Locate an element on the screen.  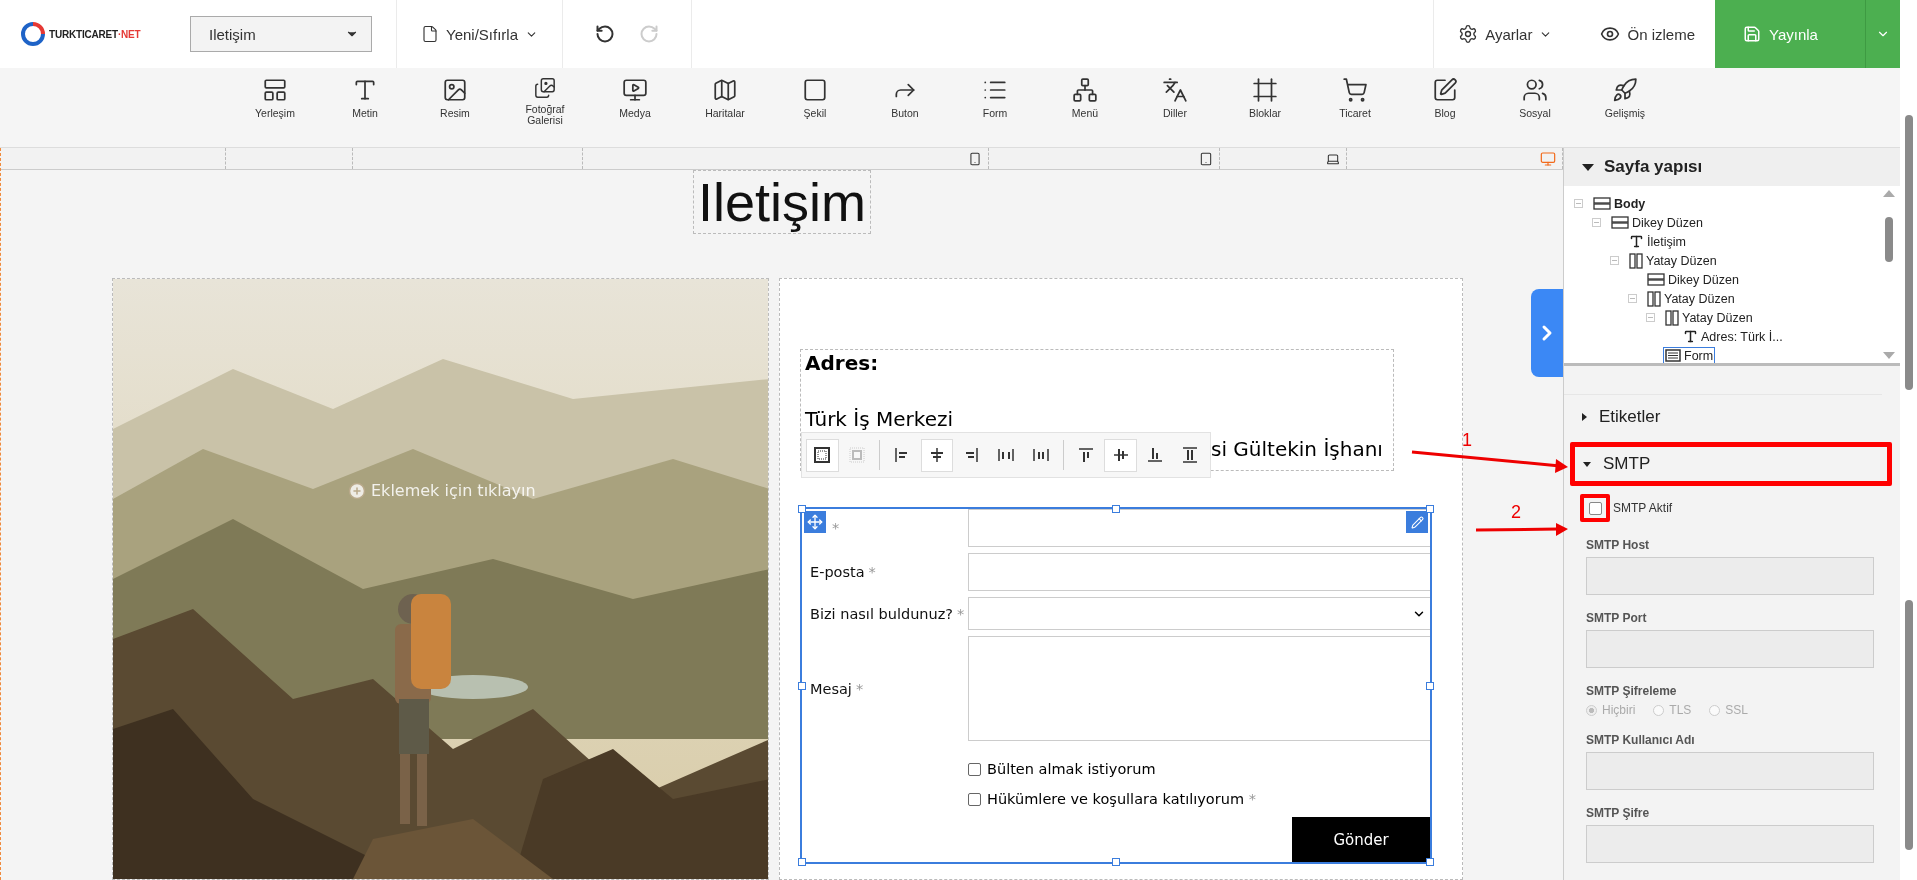
contact-form: * E-posta * Bizi nasıl buldunuz? * Mesaj * Bülten almak istiyorum Hükümlere ve koşullara katılıyorum * Gönder is located at coordinates (1116, 685).